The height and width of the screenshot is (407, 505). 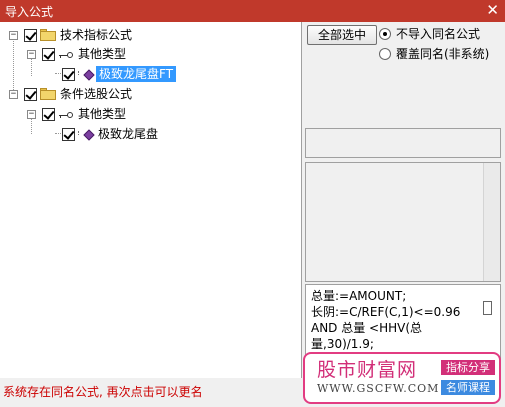 What do you see at coordinates (150, 95) in the screenshot?
I see `tree-node-stock-screening: − 条件选股公式` at bounding box center [150, 95].